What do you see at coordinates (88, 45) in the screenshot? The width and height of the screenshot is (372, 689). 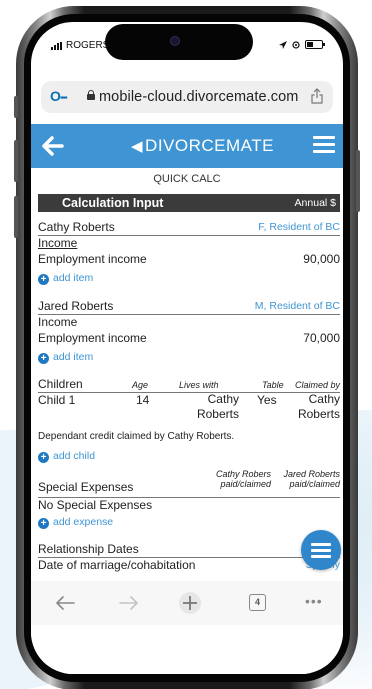 I see `carrier-name: ROGERS` at bounding box center [88, 45].